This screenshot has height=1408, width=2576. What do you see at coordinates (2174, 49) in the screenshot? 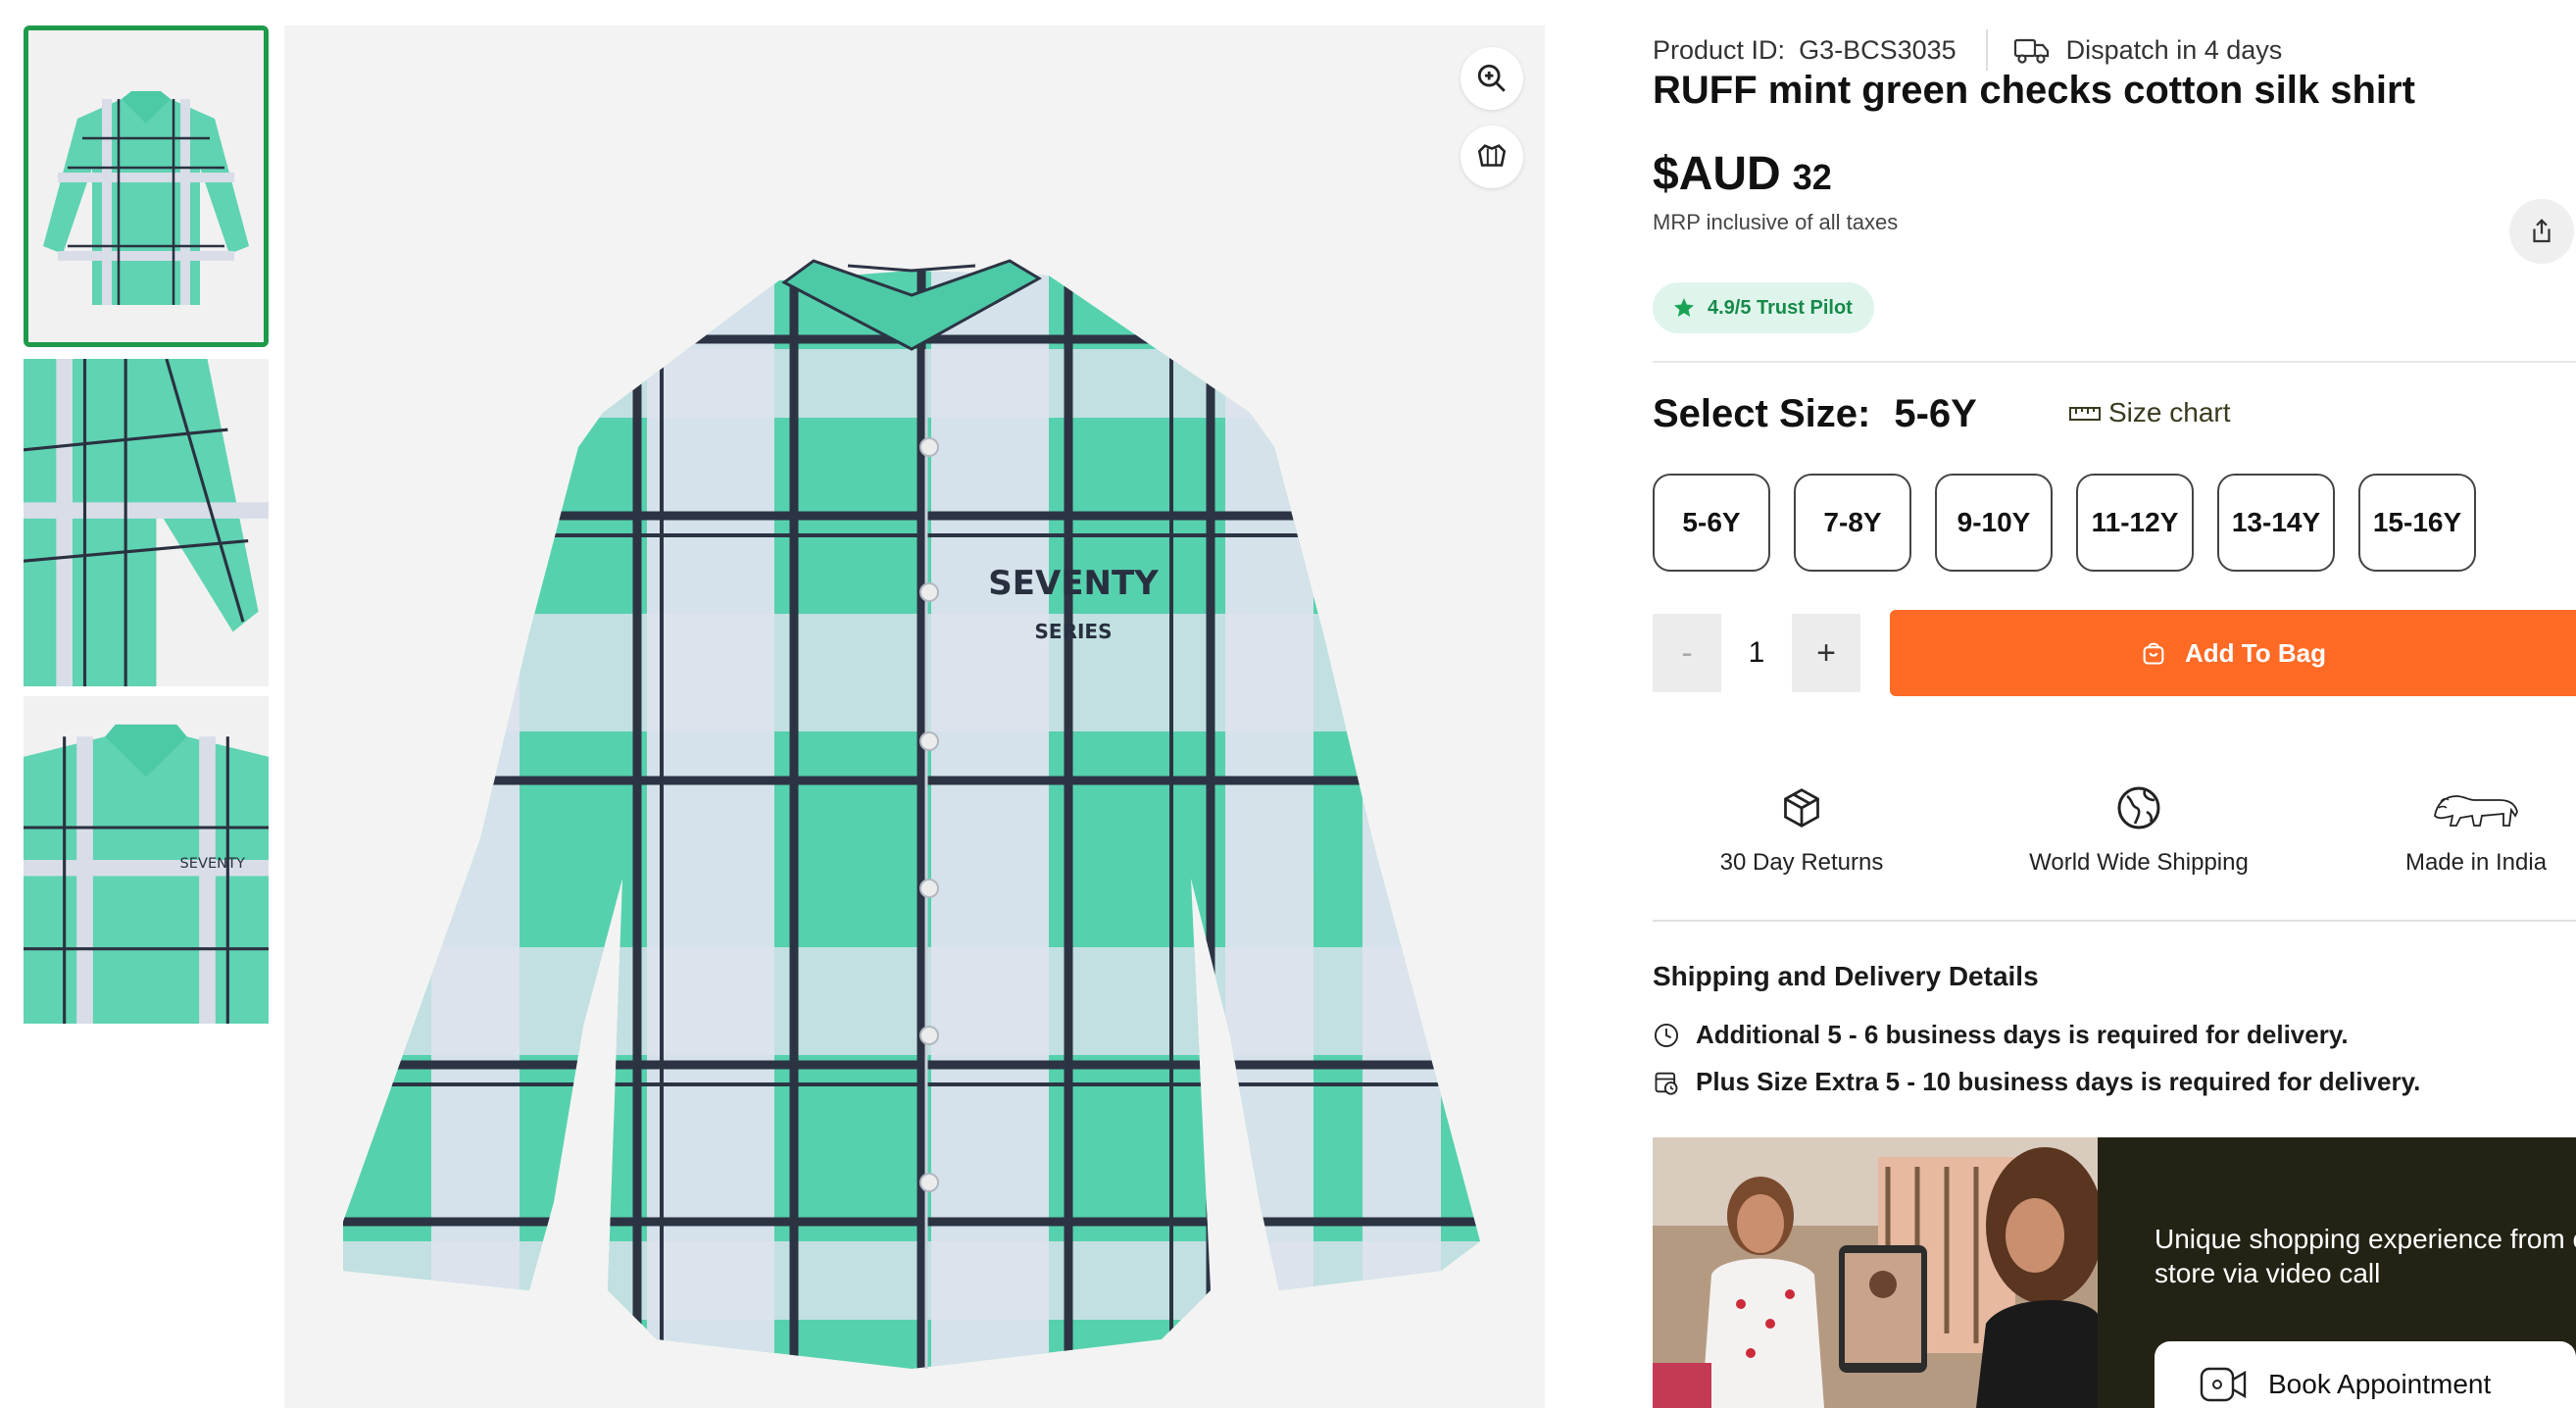
I see `dispatch-text: Dispatch in 4 days` at bounding box center [2174, 49].